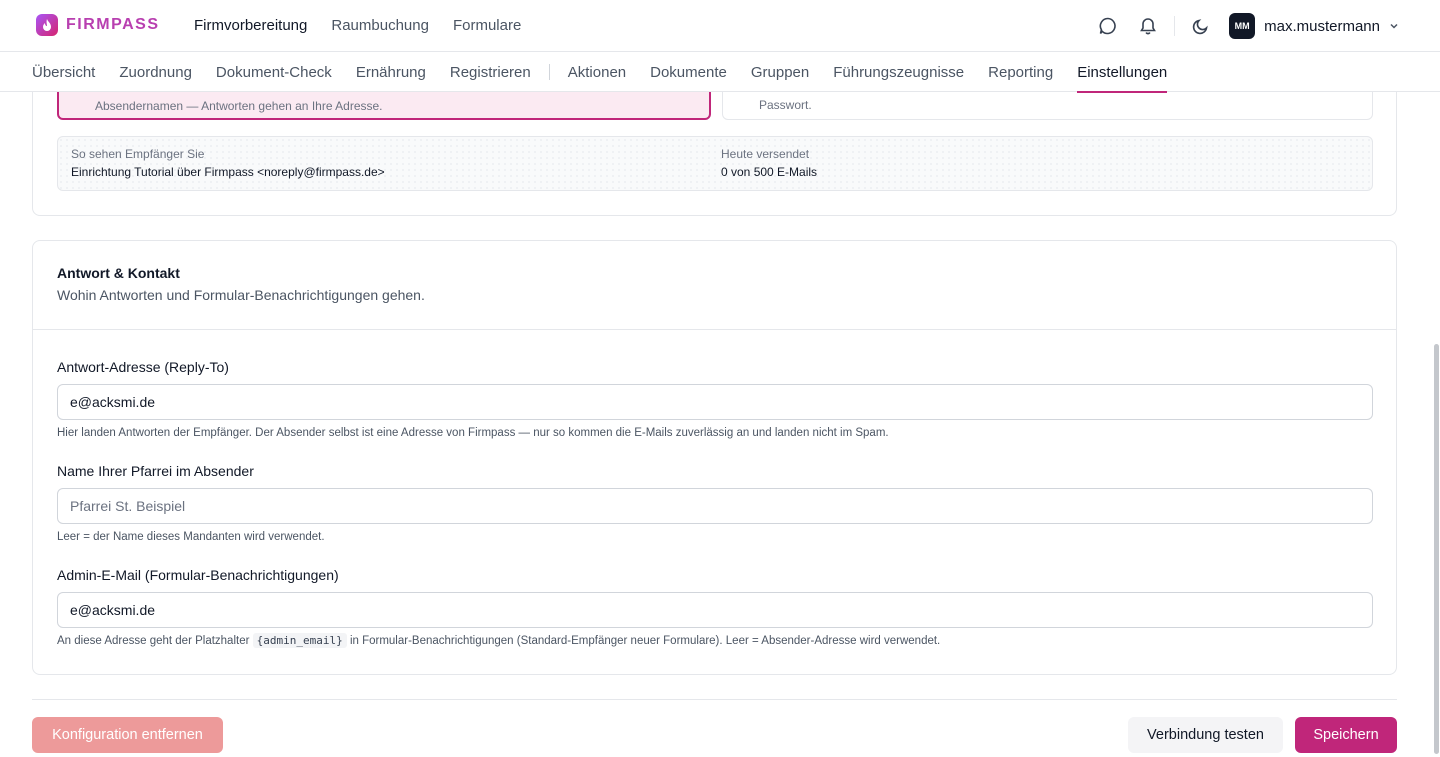 The image size is (1440, 757). What do you see at coordinates (1436, 549) in the screenshot?
I see `scrollbar-thumb` at bounding box center [1436, 549].